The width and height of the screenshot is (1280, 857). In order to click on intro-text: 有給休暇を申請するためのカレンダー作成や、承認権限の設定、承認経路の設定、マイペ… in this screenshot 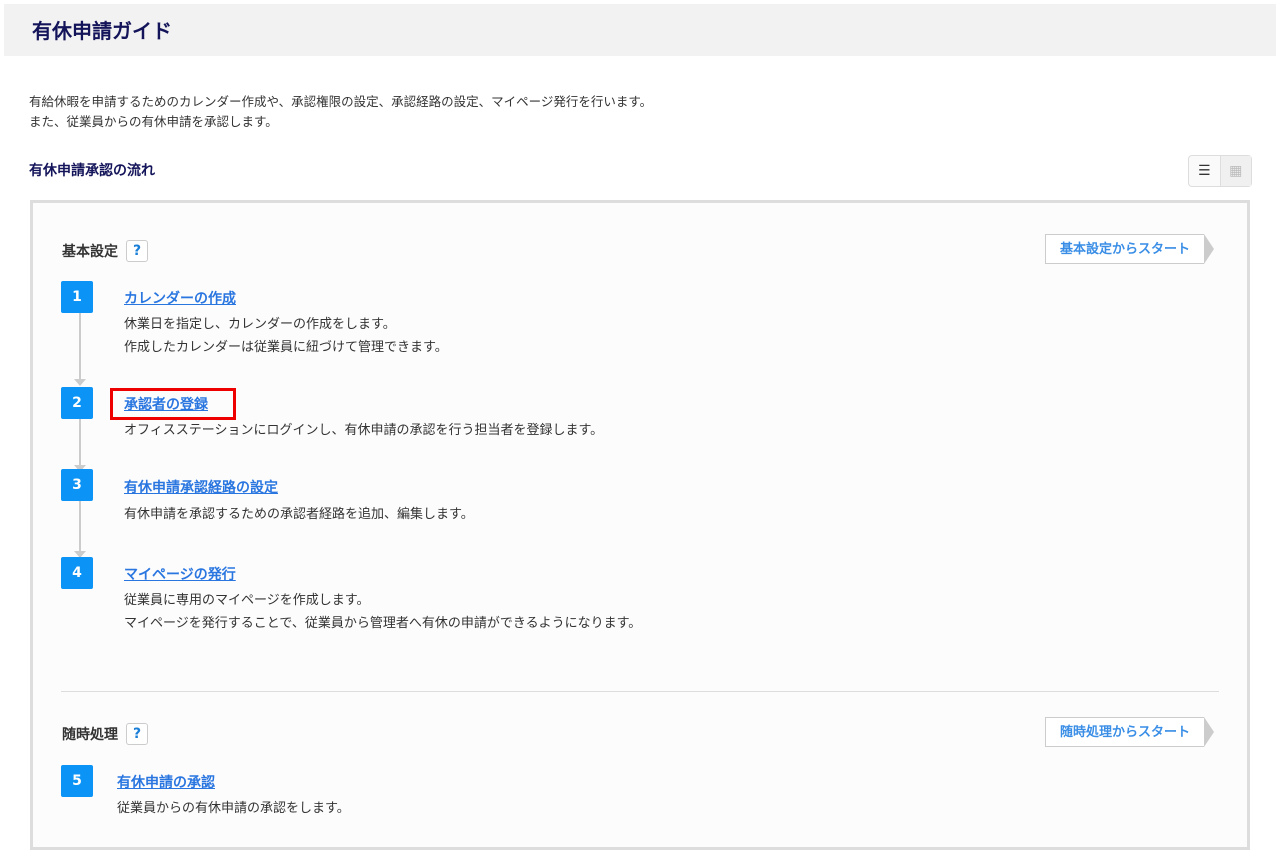, I will do `click(340, 112)`.